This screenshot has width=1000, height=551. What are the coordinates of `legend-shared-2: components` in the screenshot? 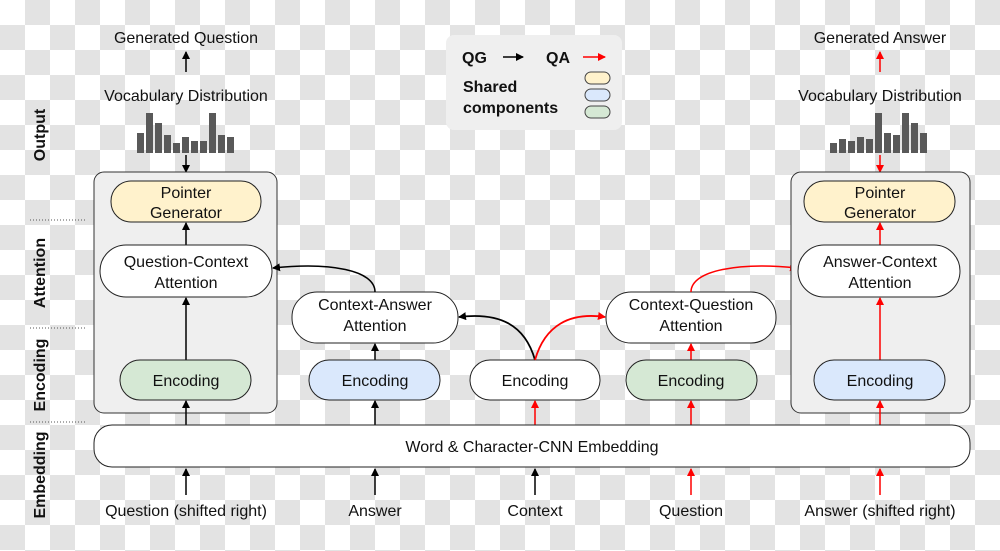 It's located at (510, 108).